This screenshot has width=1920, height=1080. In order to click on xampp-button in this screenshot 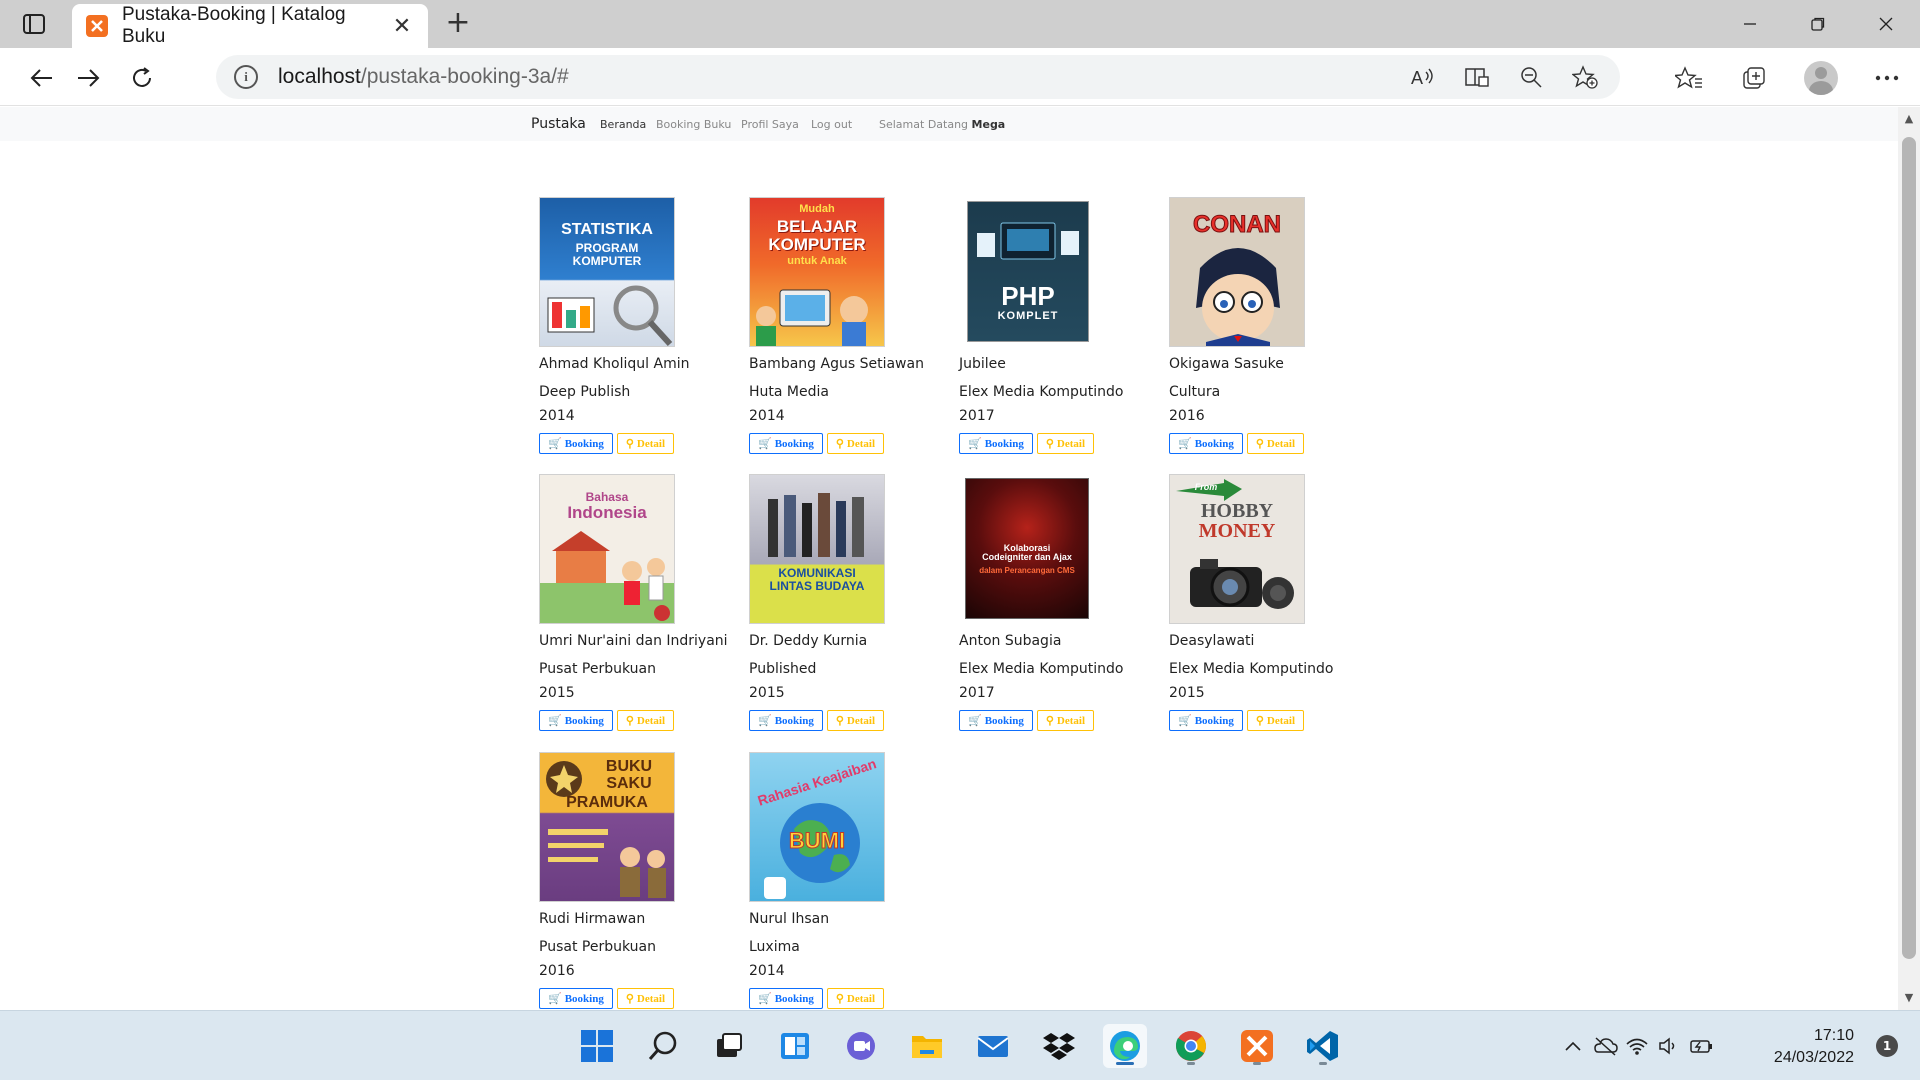, I will do `click(1257, 1046)`.